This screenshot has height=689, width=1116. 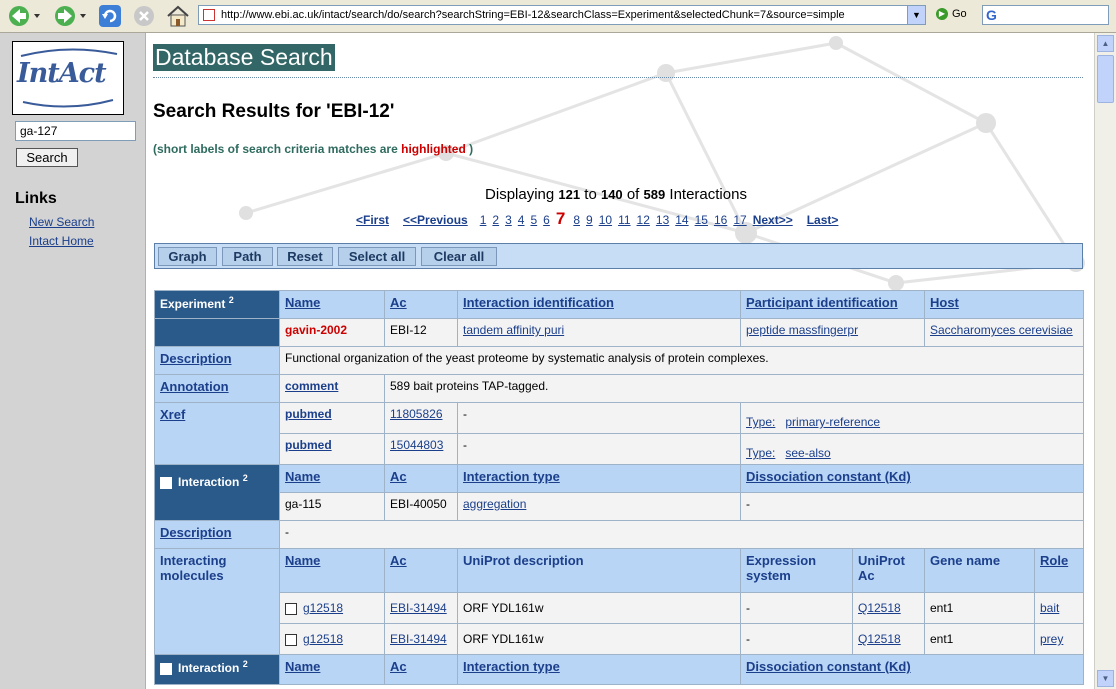 What do you see at coordinates (822, 302) in the screenshot?
I see `col-participant-identification-link: Participant identification` at bounding box center [822, 302].